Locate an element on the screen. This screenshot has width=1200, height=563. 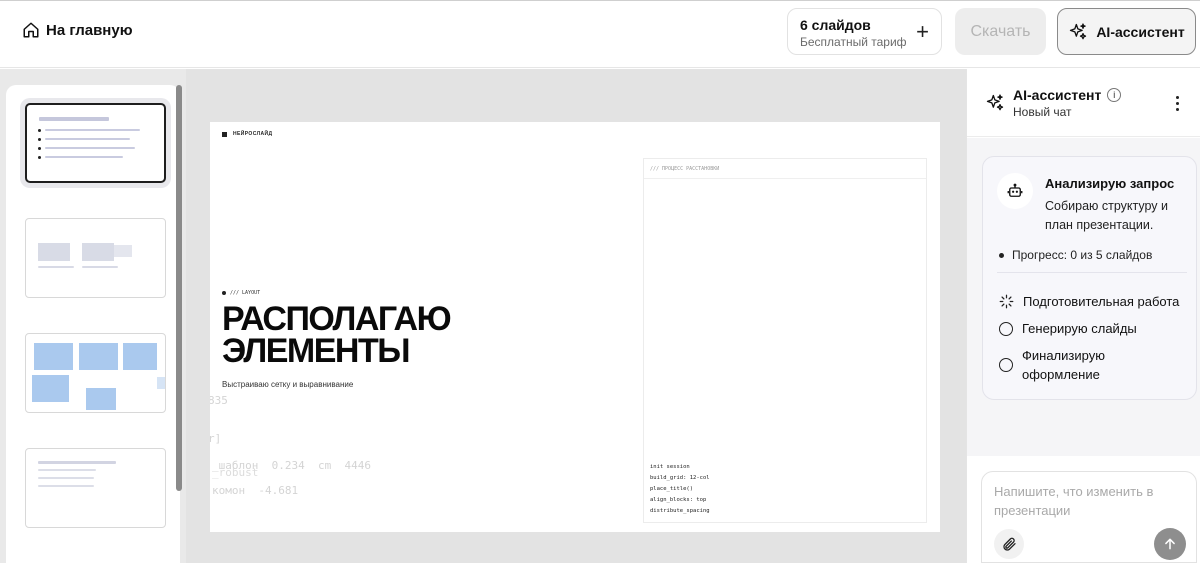
slide-title: РАСПОЛАГАЮ ЭЛЕМЕНТЫ is located at coordinates (337, 335).